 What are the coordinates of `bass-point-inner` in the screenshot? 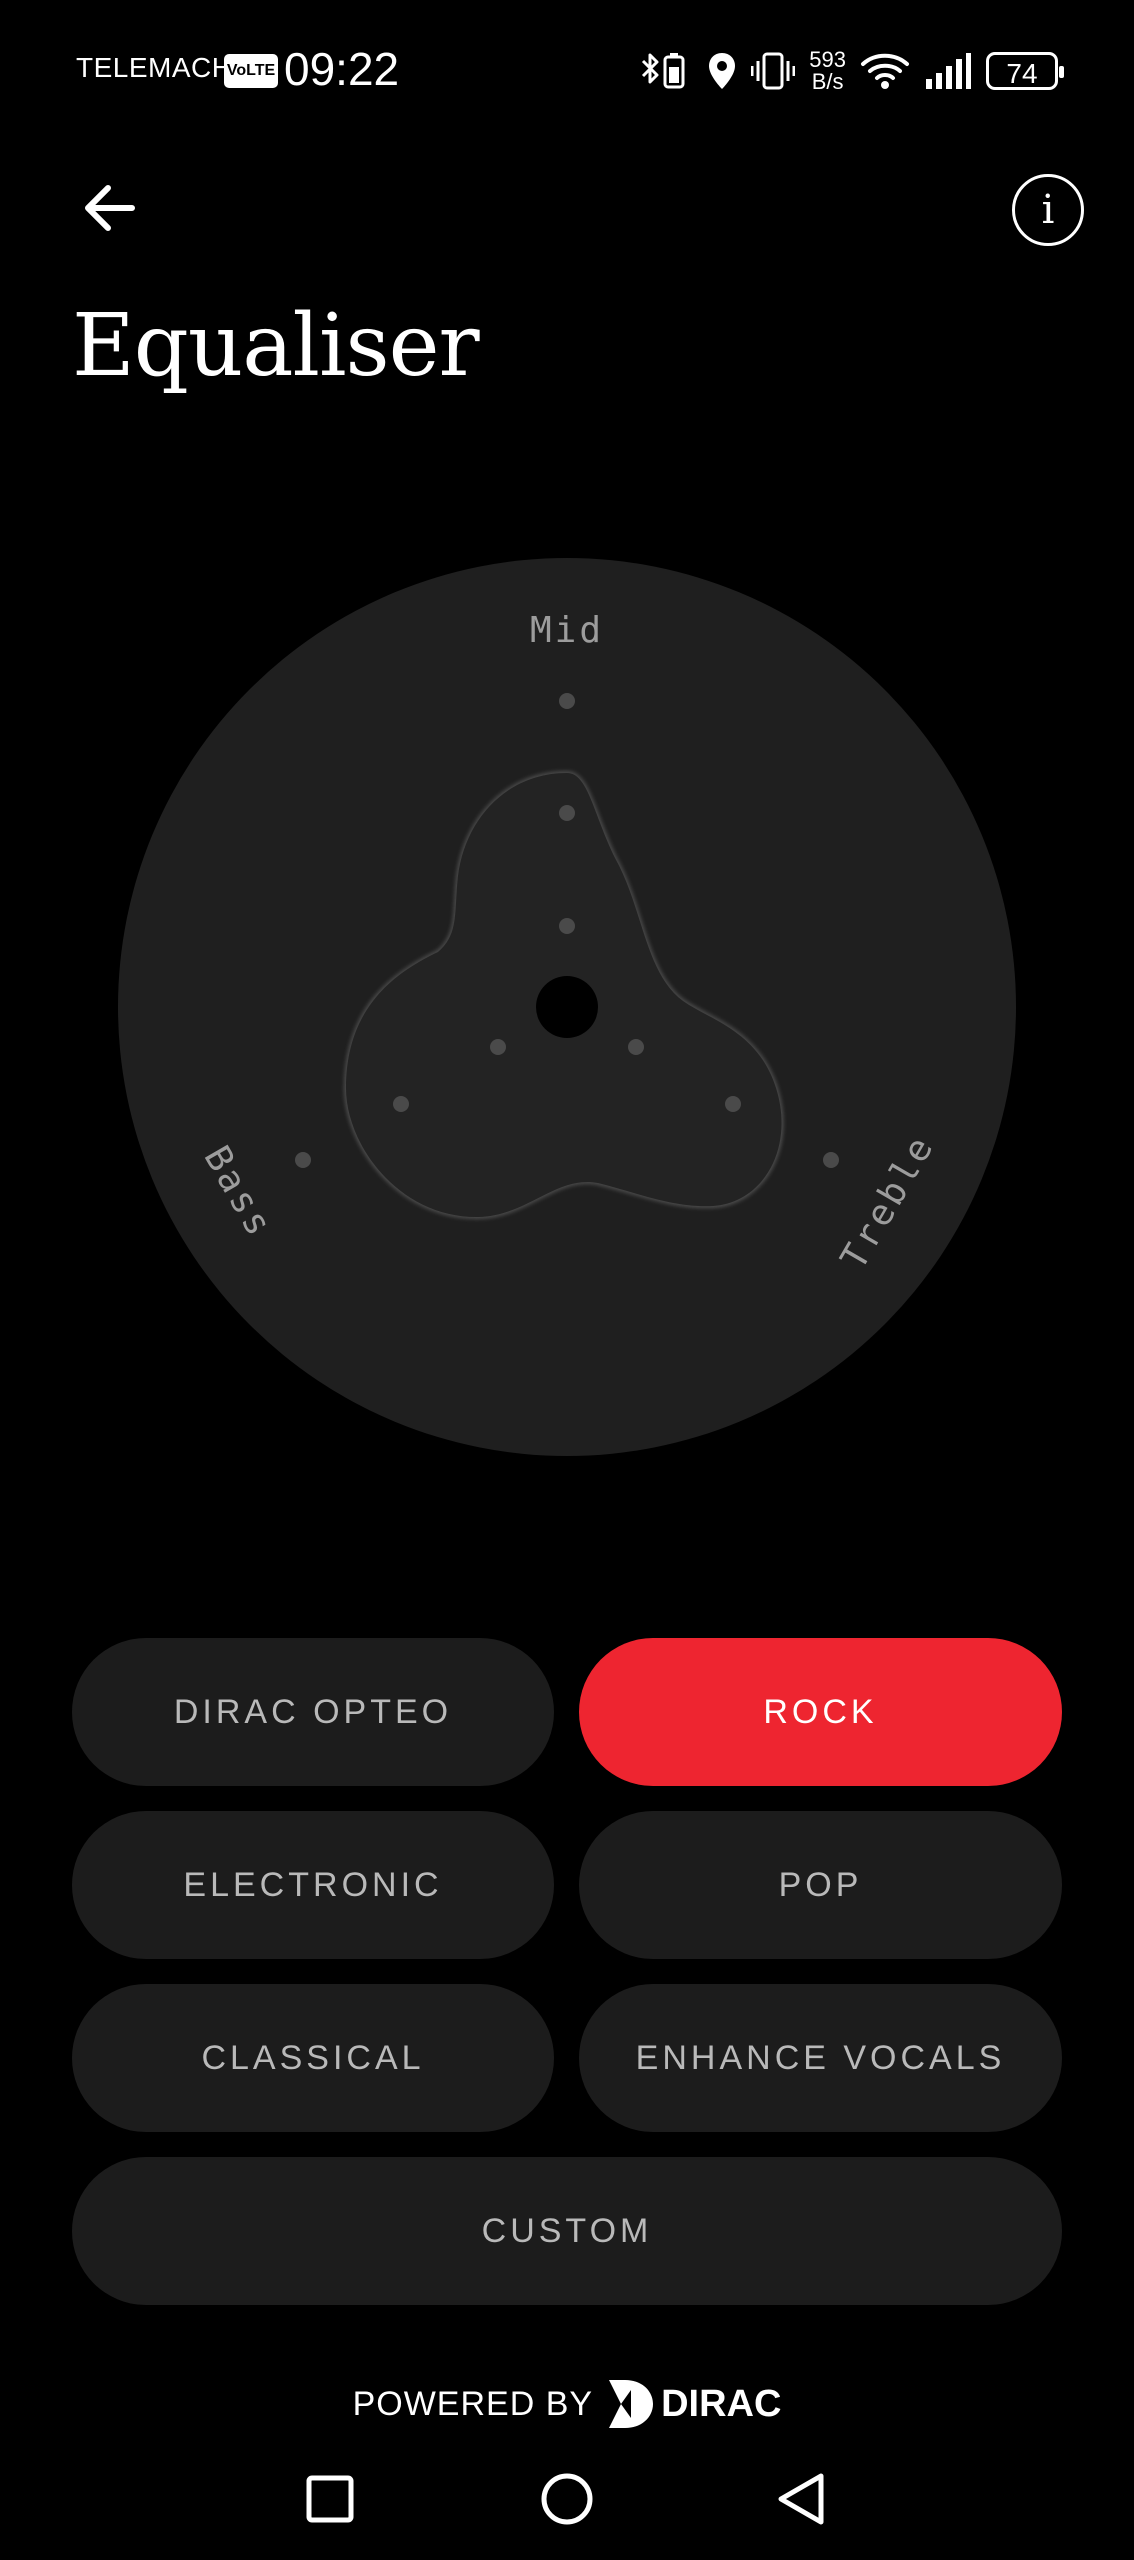 It's located at (498, 1047).